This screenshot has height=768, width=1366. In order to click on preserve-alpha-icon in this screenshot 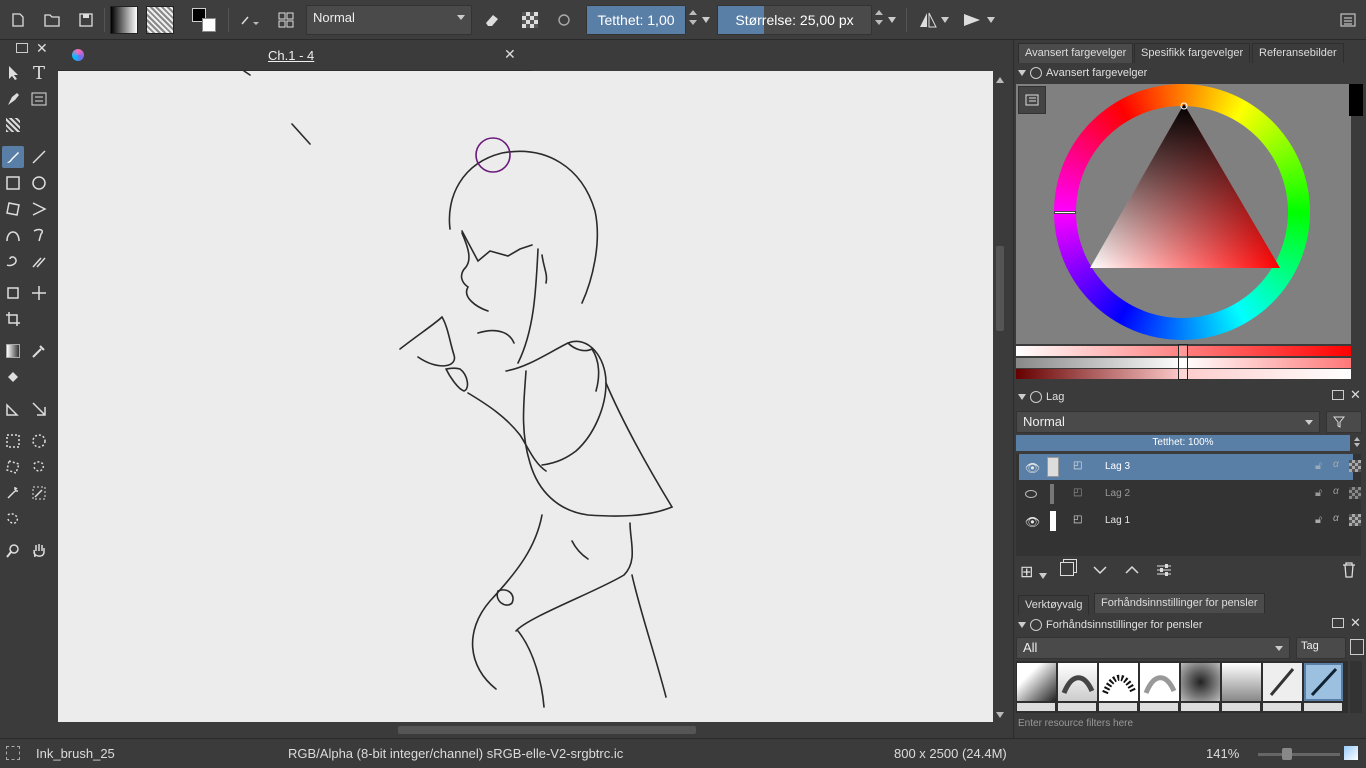, I will do `click(530, 20)`.